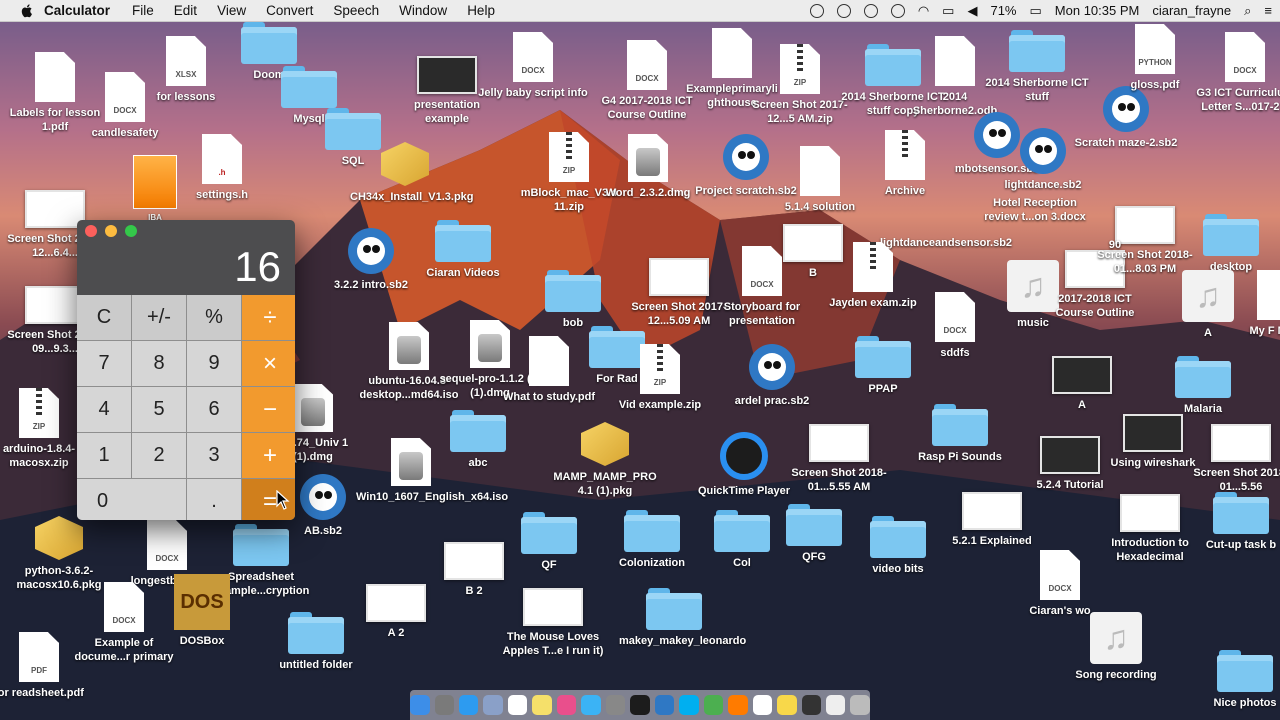 The image size is (1280, 720). What do you see at coordinates (159, 317) in the screenshot?
I see `sign-toggle-key: +/-` at bounding box center [159, 317].